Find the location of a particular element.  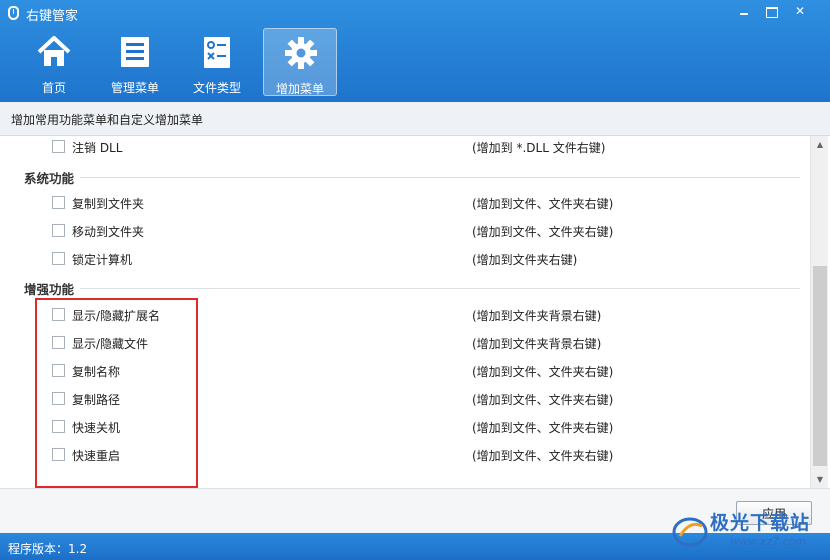

title-bar: 右键管家 is located at coordinates (415, 13).